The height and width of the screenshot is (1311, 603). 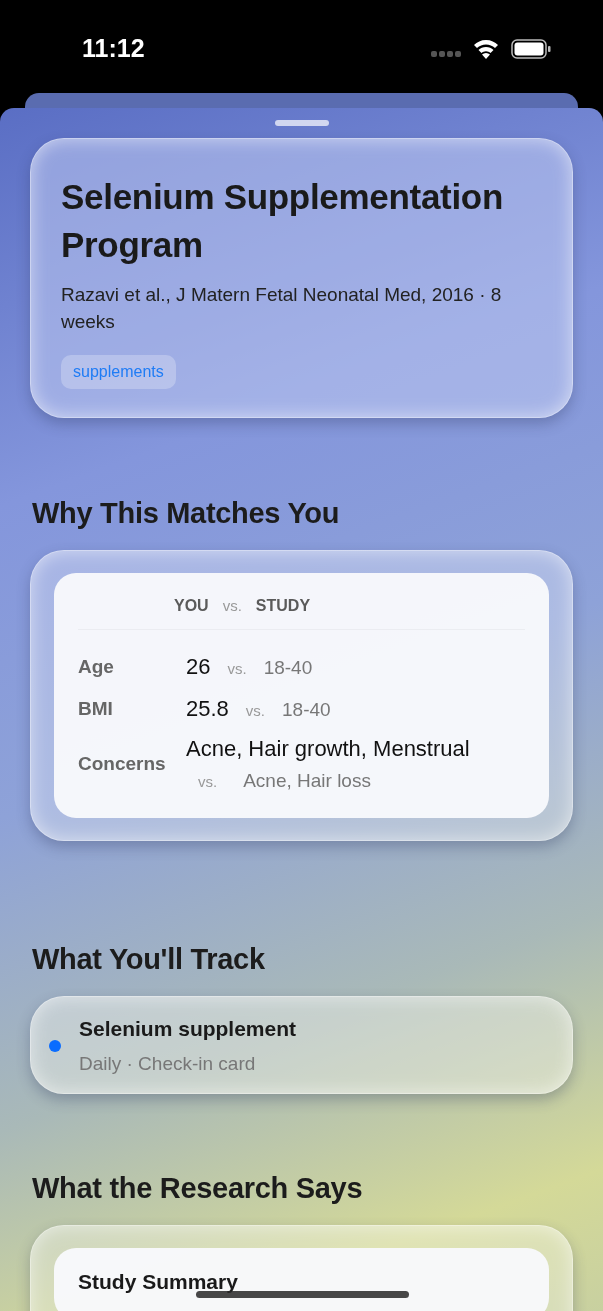 What do you see at coordinates (198, 667) in the screenshot?
I see `your-value: 26` at bounding box center [198, 667].